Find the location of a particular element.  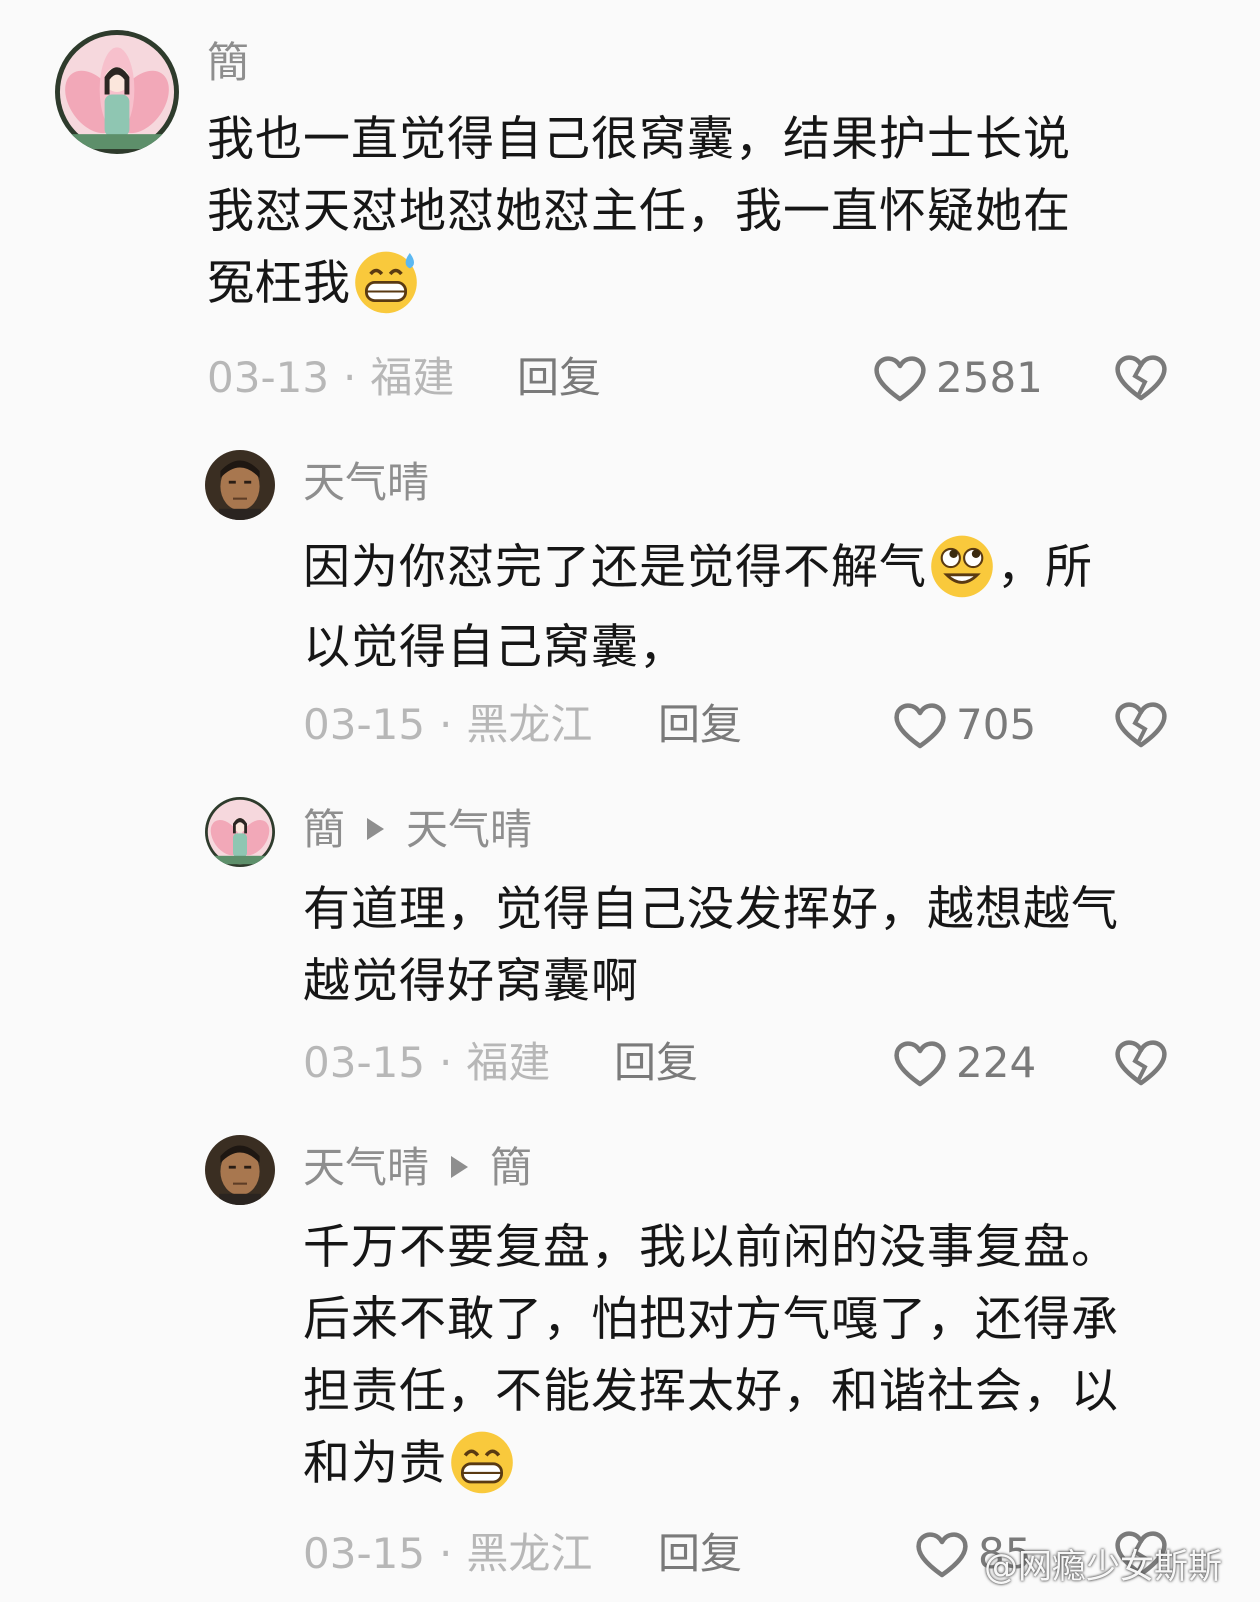

username: 天气晴 is located at coordinates (366, 483).